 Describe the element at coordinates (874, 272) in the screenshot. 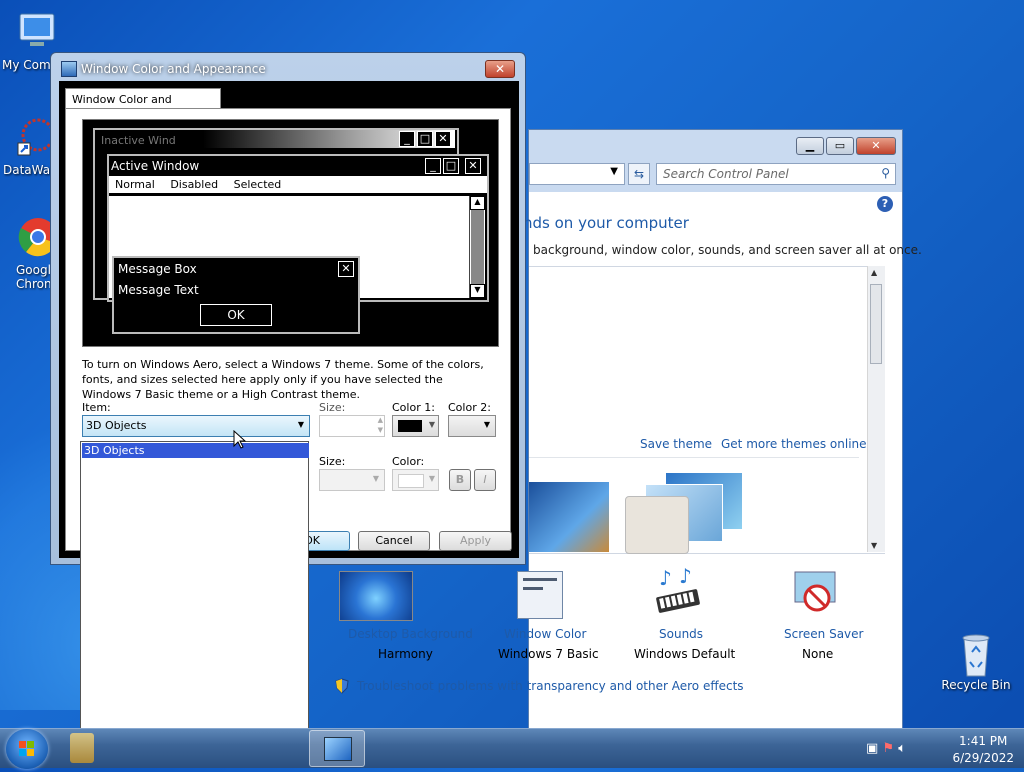

I see `scroll-up-icon: ▲` at that location.